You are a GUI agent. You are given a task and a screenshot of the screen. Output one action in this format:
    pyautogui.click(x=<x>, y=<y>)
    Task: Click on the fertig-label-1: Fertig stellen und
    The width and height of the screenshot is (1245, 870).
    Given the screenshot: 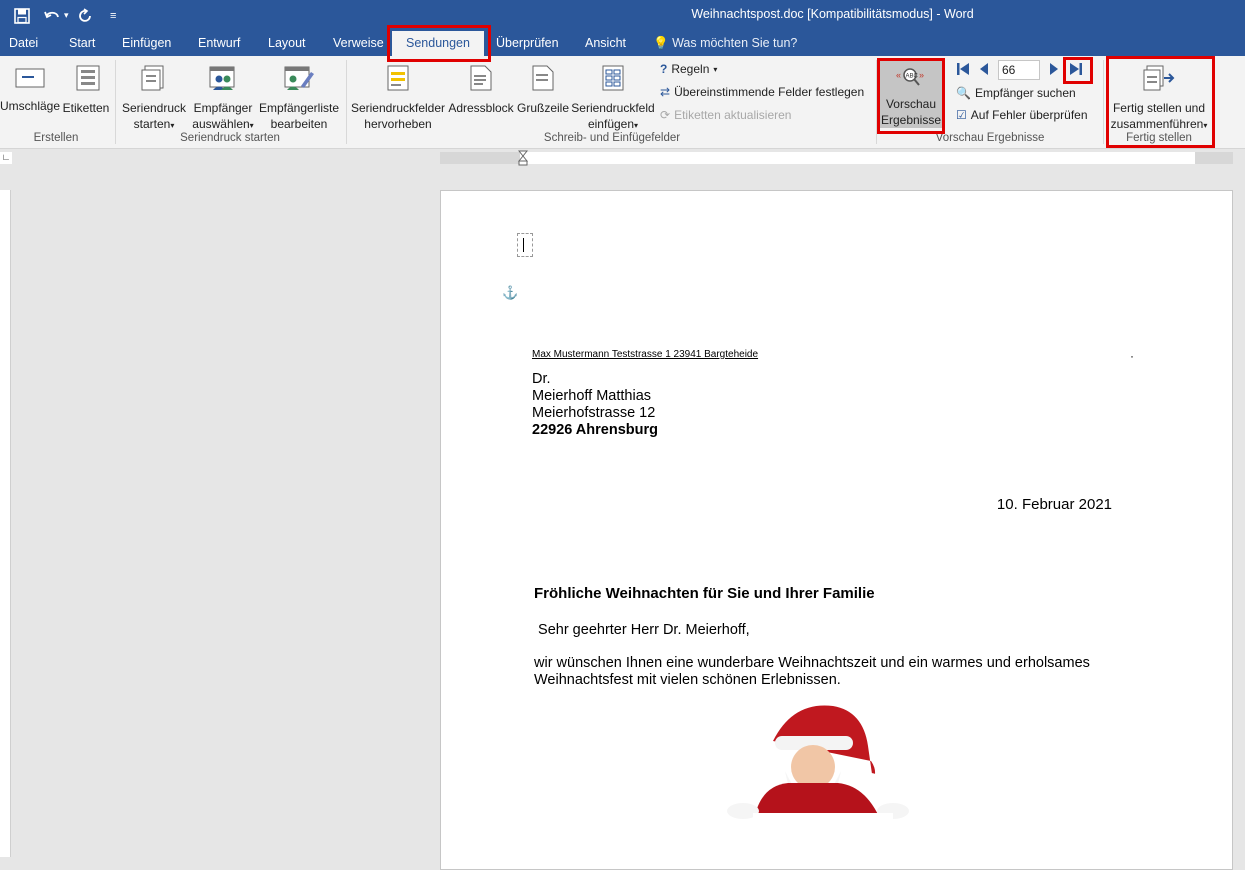 What is the action you would take?
    pyautogui.click(x=1159, y=108)
    